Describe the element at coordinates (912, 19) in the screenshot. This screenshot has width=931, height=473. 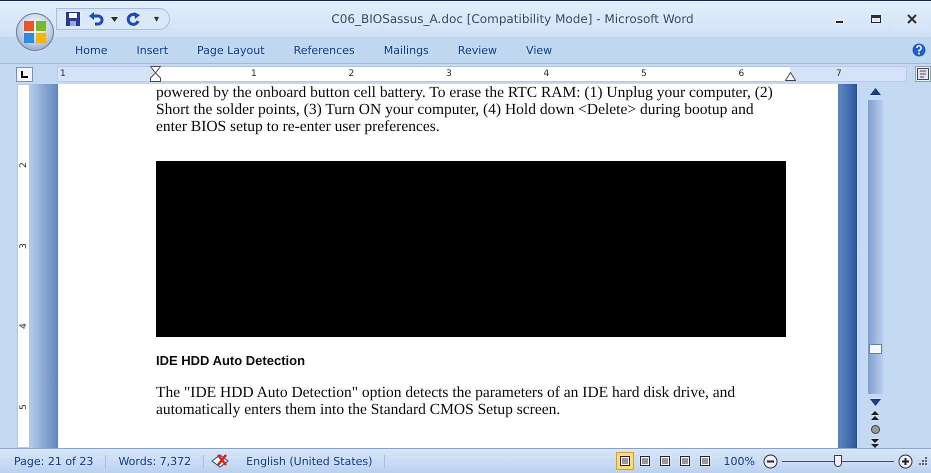
I see `close-icon` at that location.